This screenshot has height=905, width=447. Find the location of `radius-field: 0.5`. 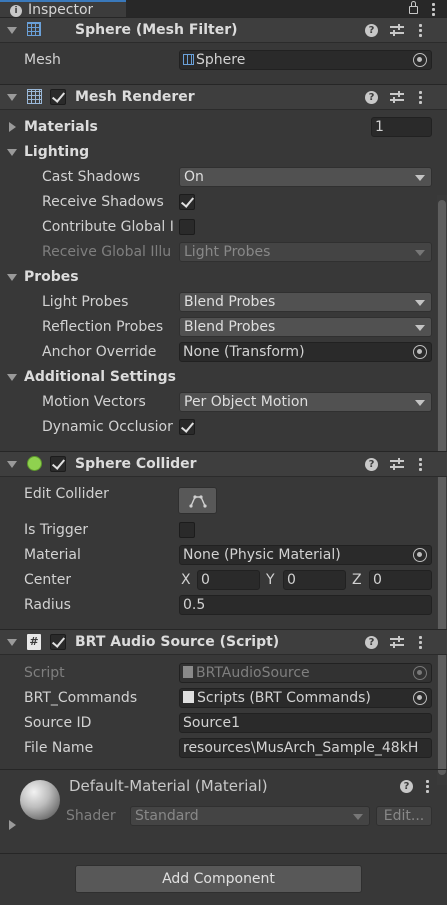

radius-field: 0.5 is located at coordinates (305, 605).